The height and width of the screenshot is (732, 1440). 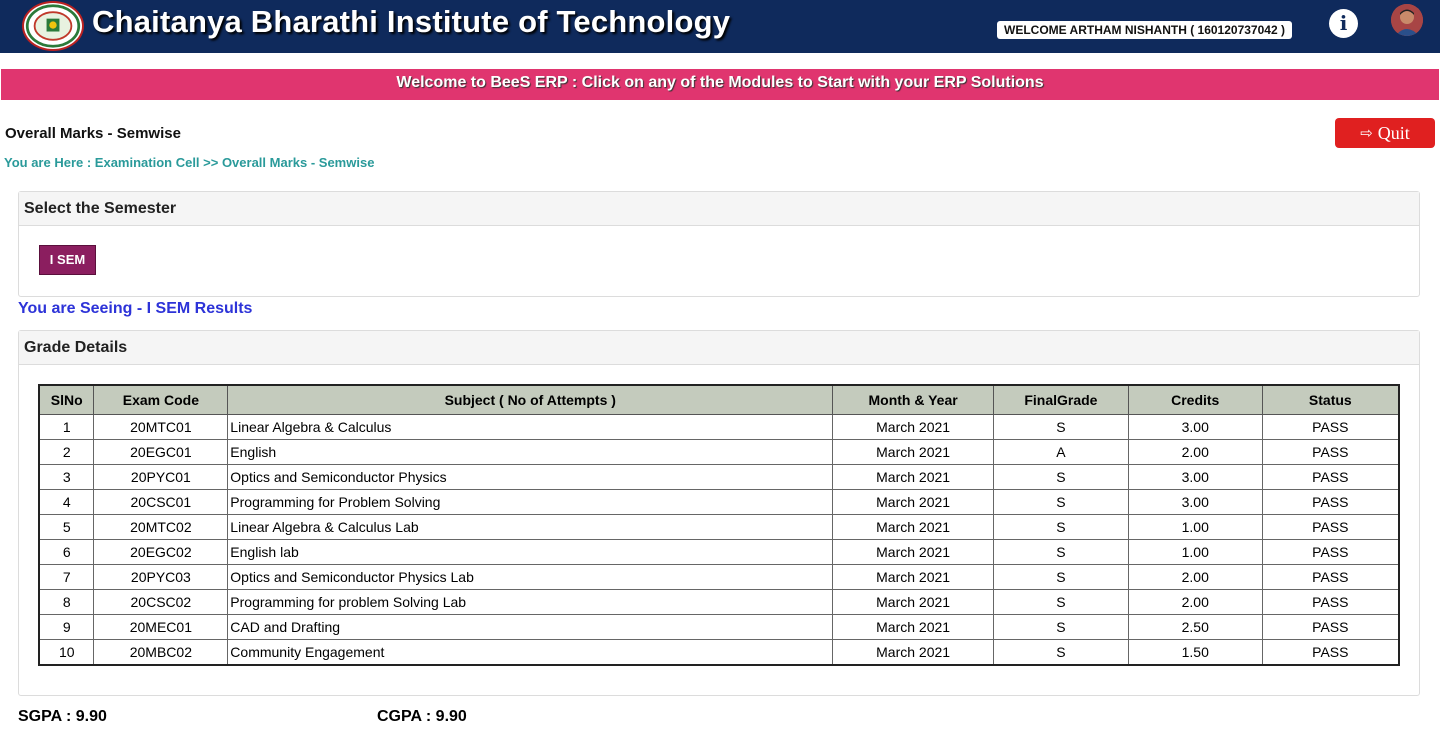 I want to click on cell-subject: English, so click(x=530, y=452).